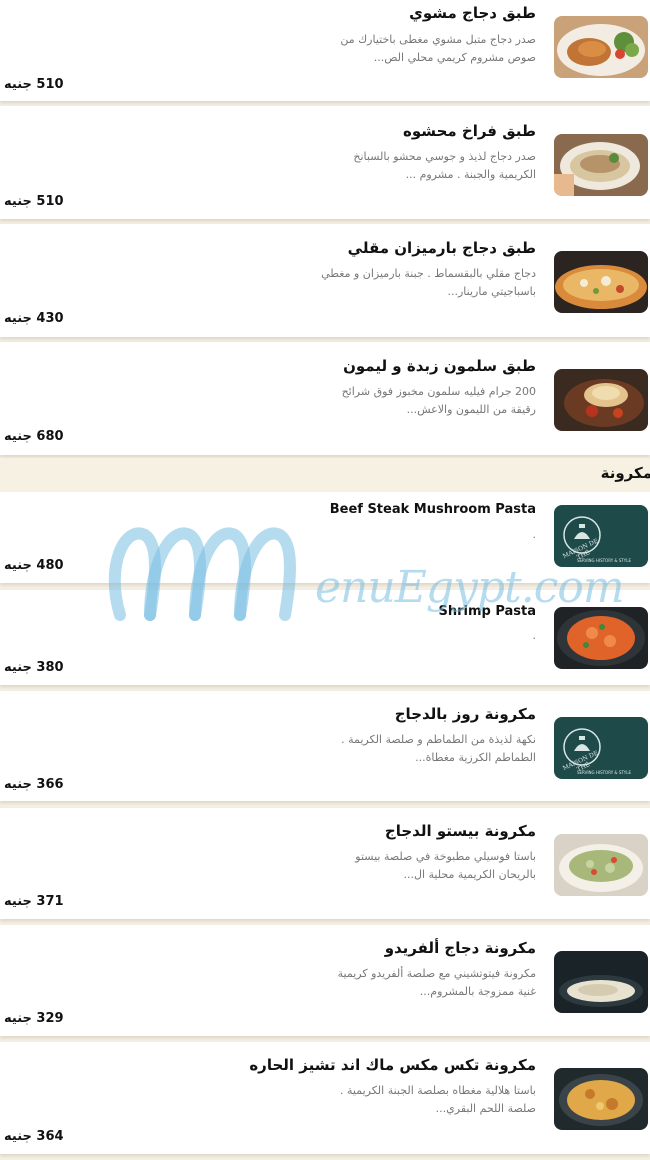  I want to click on item-price: 329 جنيه, so click(34, 1018).